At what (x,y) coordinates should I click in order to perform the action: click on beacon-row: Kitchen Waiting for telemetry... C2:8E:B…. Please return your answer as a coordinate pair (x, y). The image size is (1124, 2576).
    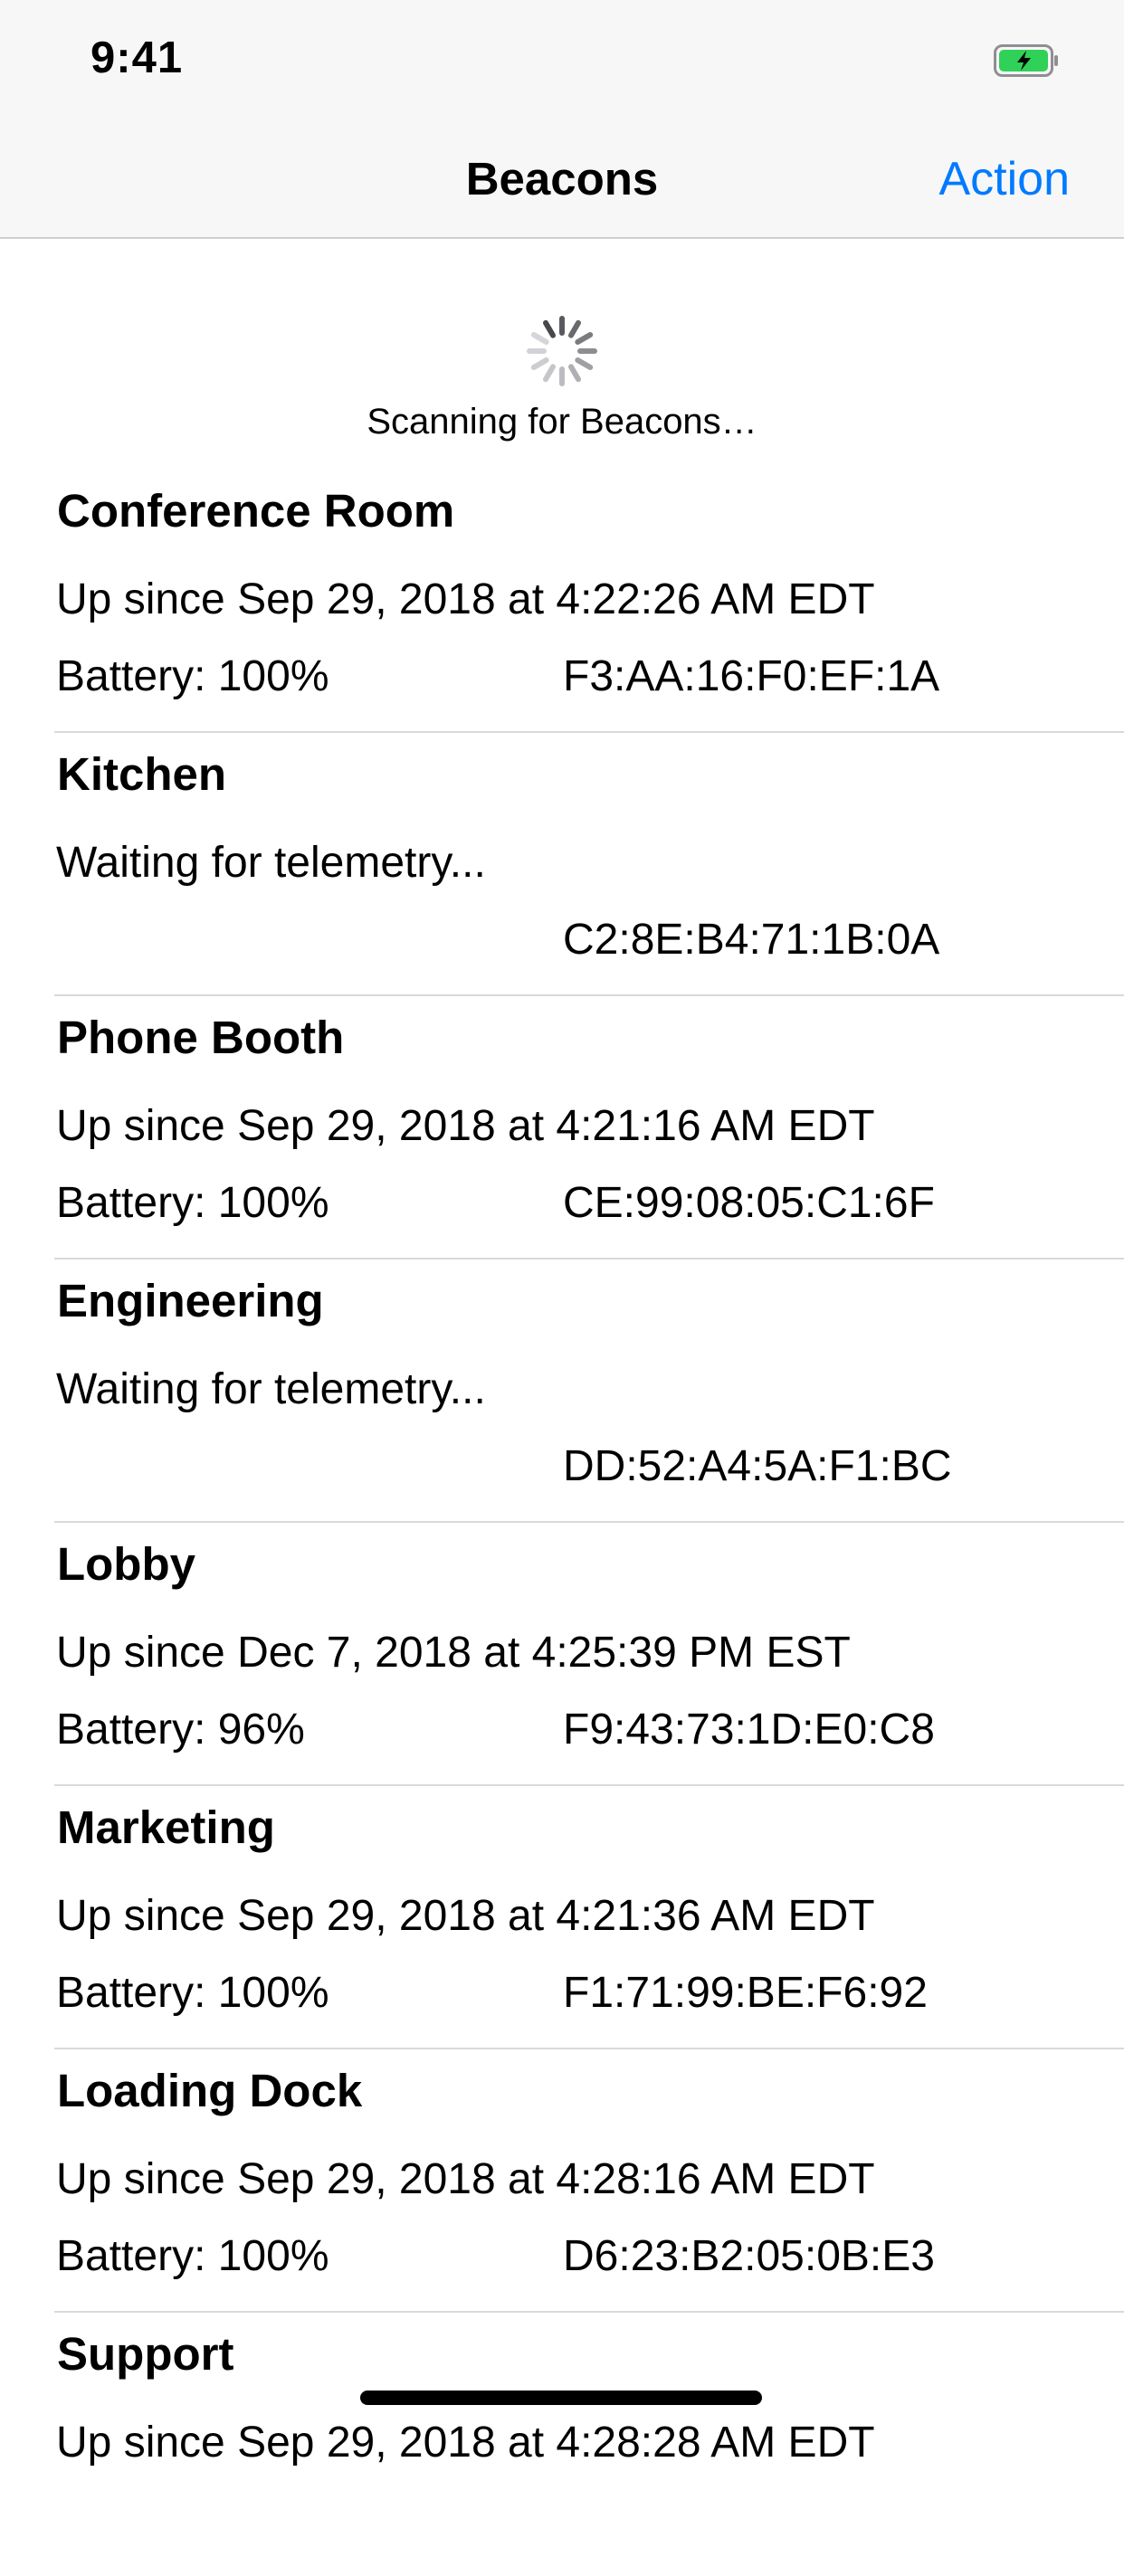
    Looking at the image, I should click on (589, 865).